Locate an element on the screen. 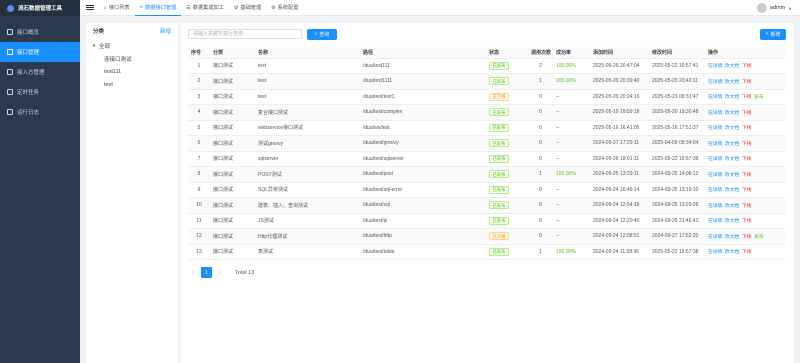 The width and height of the screenshot is (800, 363). tree-node: 连接口测试 is located at coordinates (132, 58).